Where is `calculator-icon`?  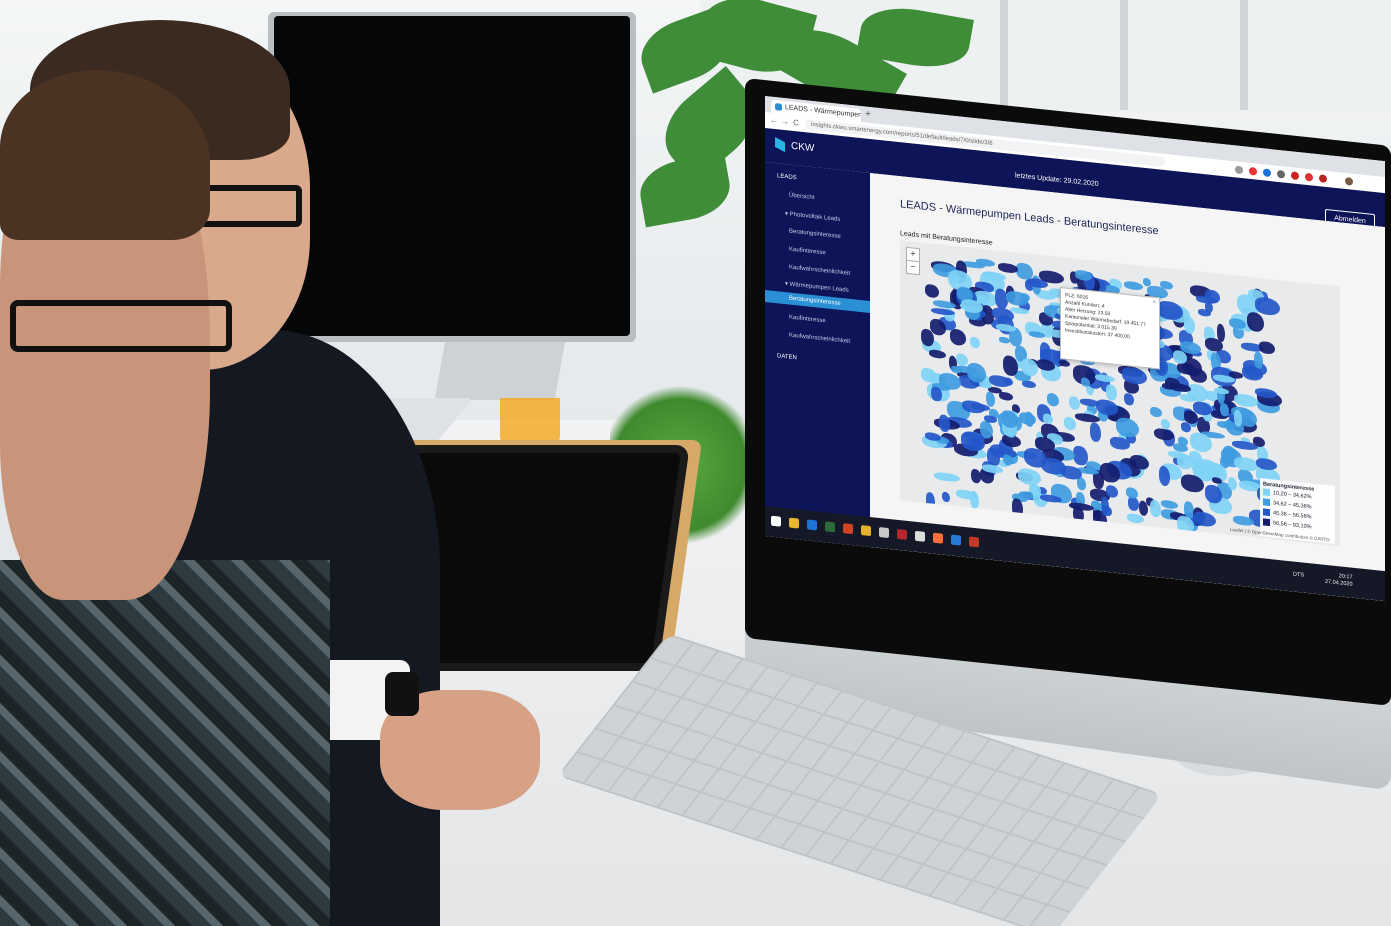
calculator-icon is located at coordinates (920, 536).